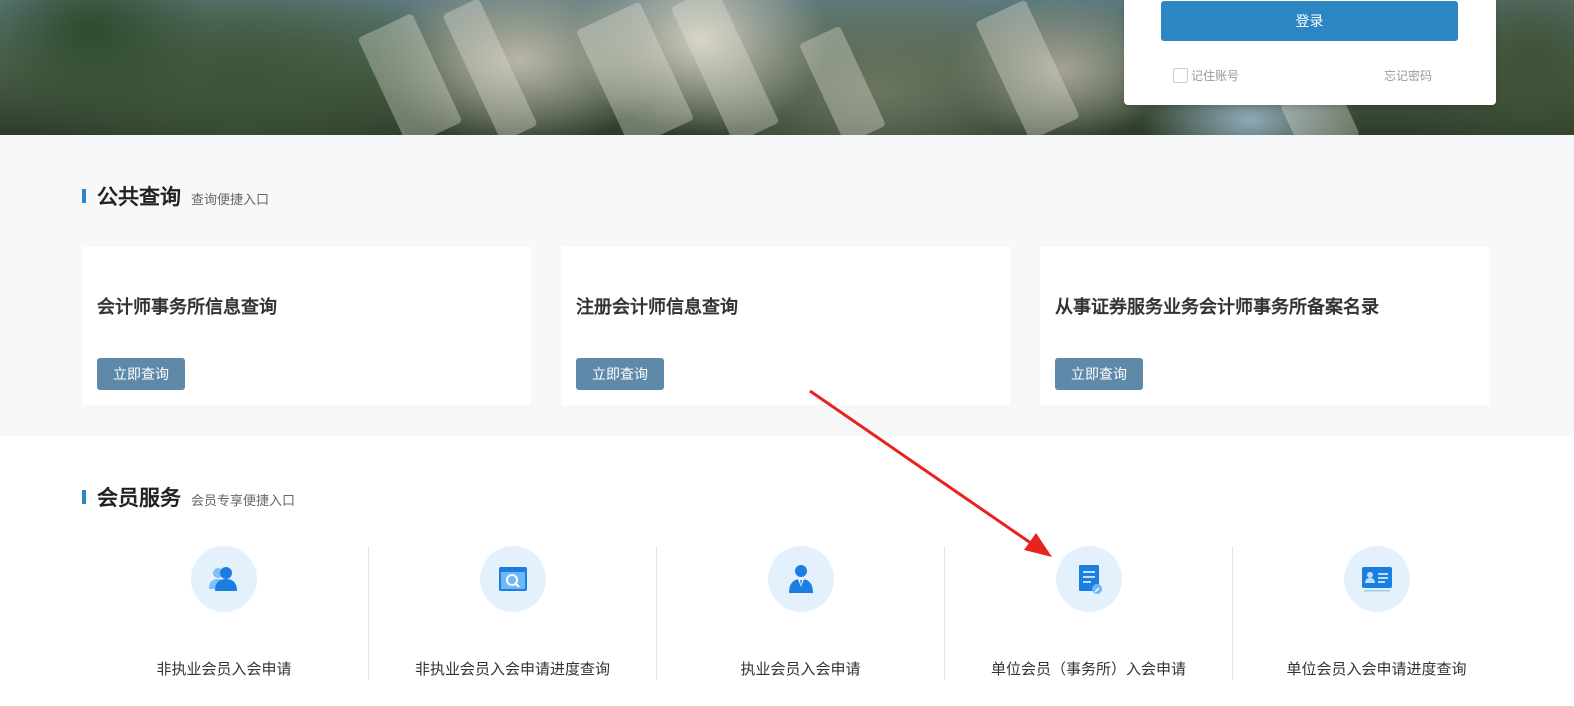 This screenshot has width=1574, height=706. I want to click on forgot-password-link: 忘记密码, so click(1408, 75).